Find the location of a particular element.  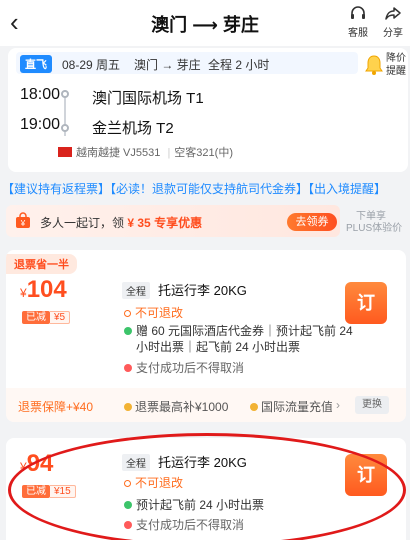

flight-summary-bar: 直飞 08-29 周五 澳门 → 芽庄 全程 2 小时 is located at coordinates (187, 63).